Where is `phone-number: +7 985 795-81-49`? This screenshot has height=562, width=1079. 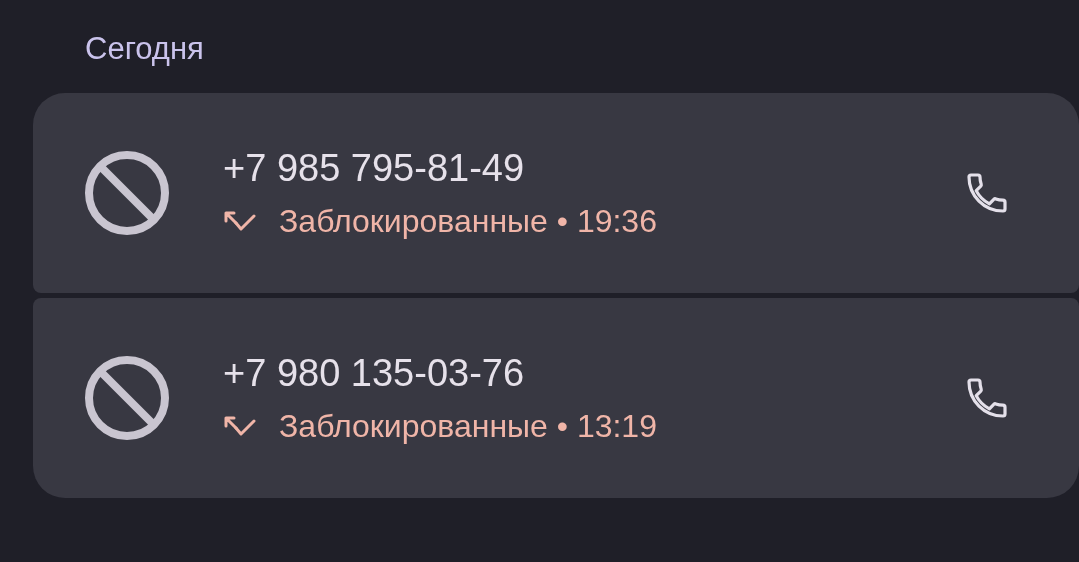 phone-number: +7 985 795-81-49 is located at coordinates (374, 168).